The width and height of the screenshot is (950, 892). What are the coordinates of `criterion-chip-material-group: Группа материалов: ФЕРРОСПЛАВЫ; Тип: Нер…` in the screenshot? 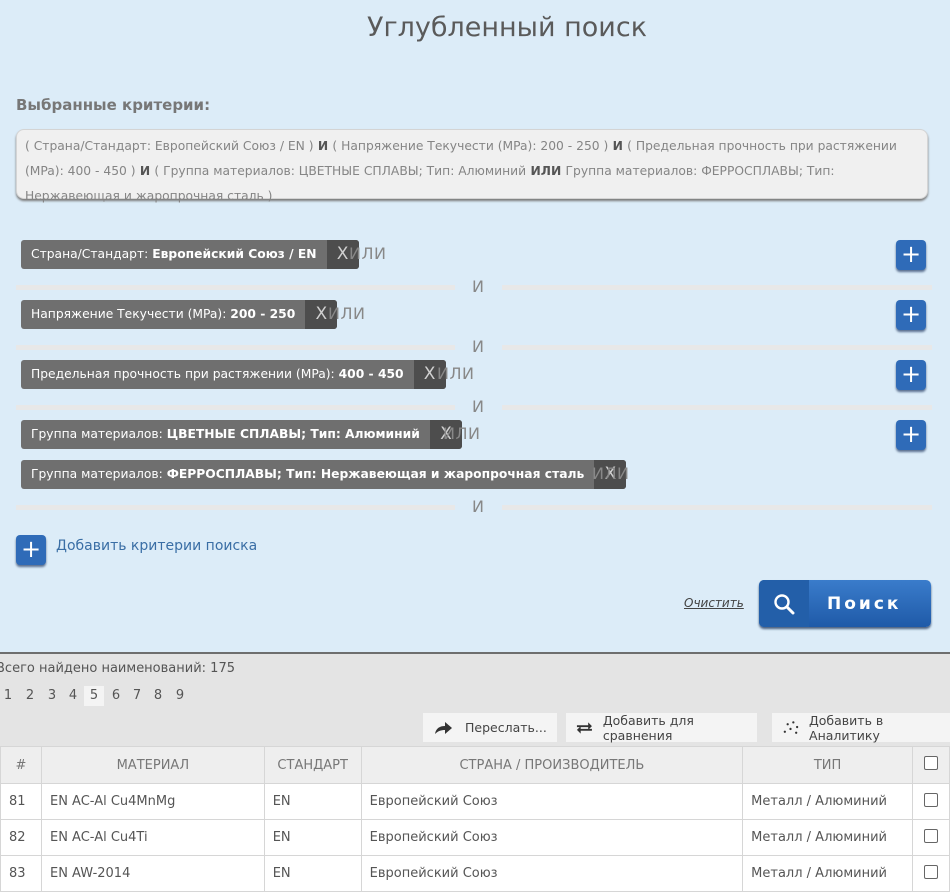 It's located at (324, 474).